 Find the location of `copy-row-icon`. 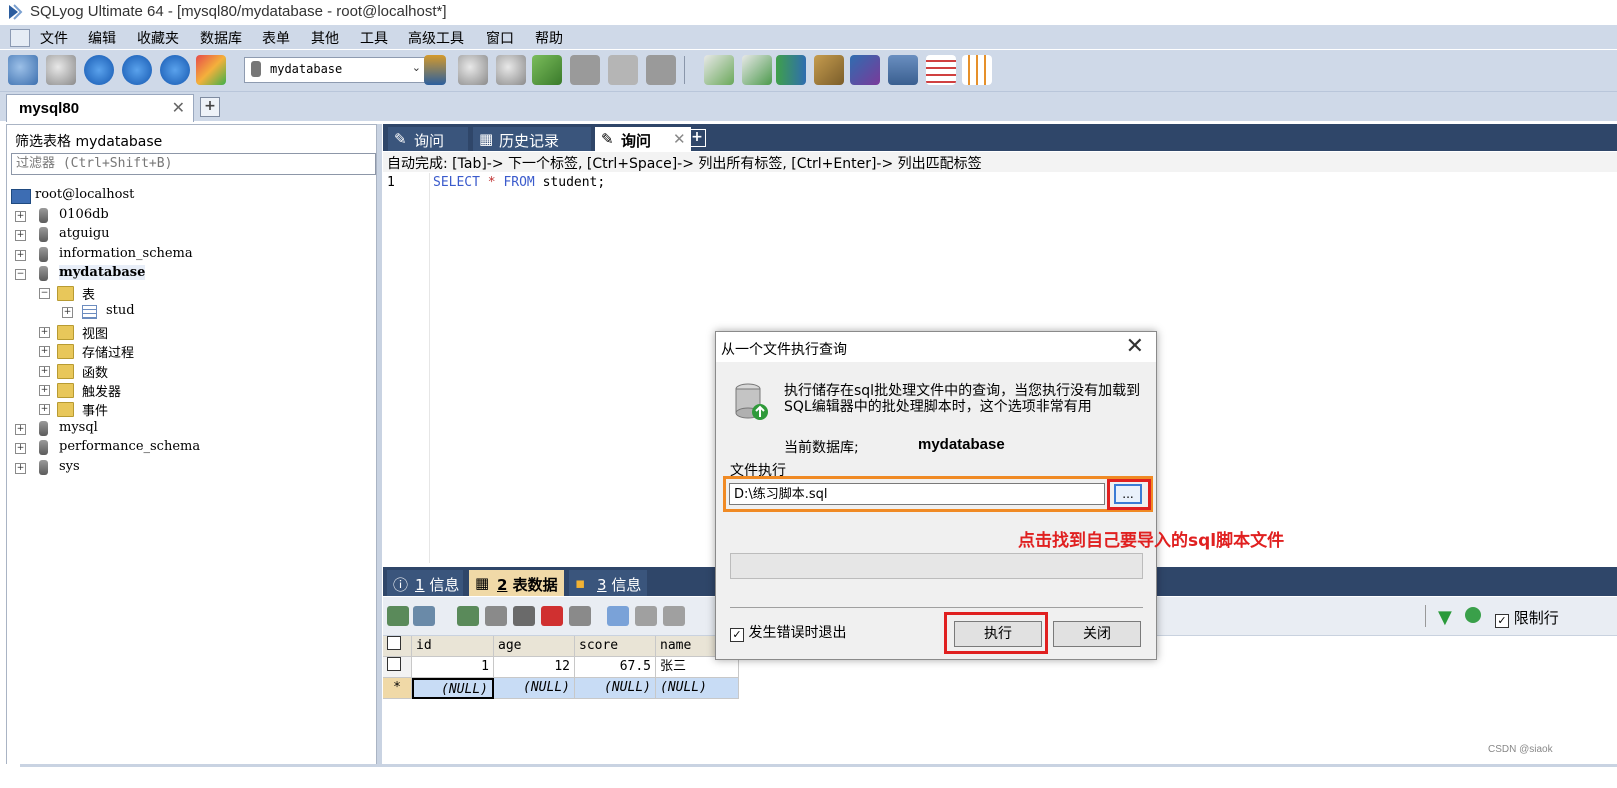

copy-row-icon is located at coordinates (496, 616).